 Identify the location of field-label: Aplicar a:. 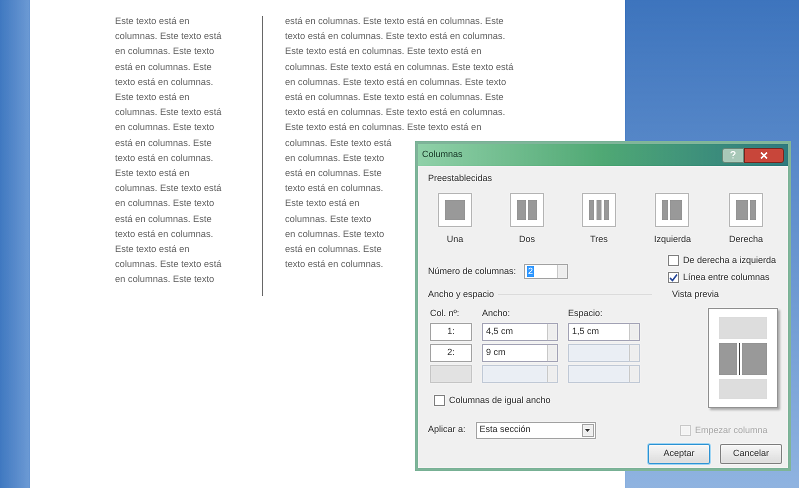
(447, 429).